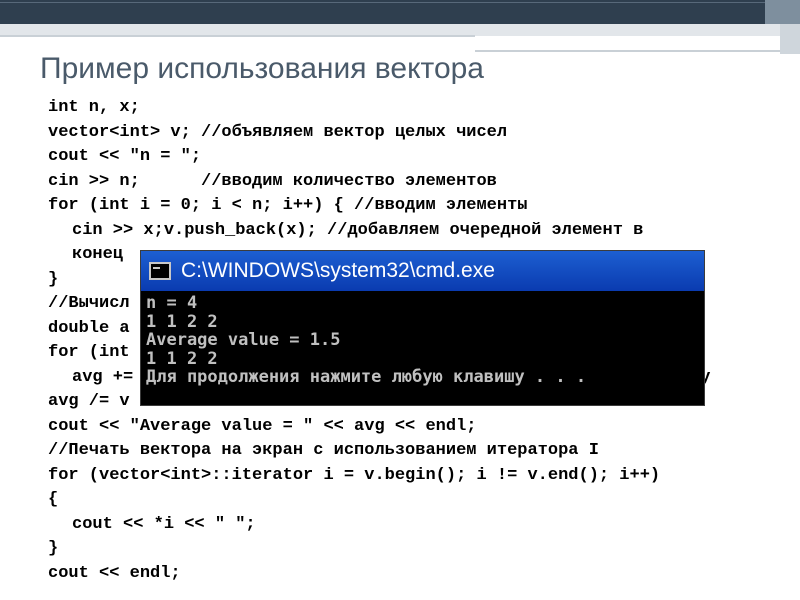 The image size is (800, 600). Describe the element at coordinates (114, 573) in the screenshot. I see `code-line: cout << endl;` at that location.